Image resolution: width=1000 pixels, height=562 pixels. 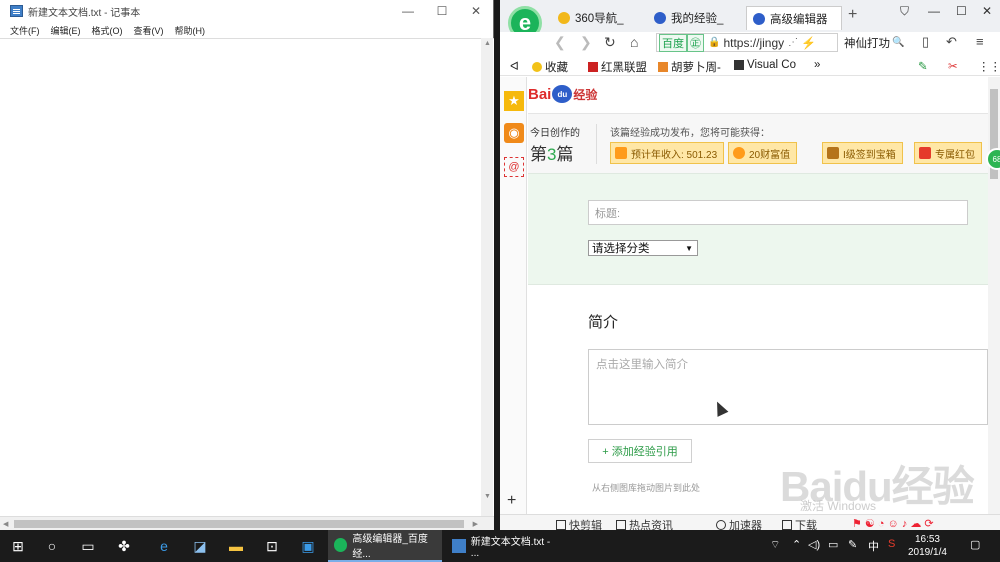 I want to click on speed-icon: ⚡, so click(x=808, y=43).